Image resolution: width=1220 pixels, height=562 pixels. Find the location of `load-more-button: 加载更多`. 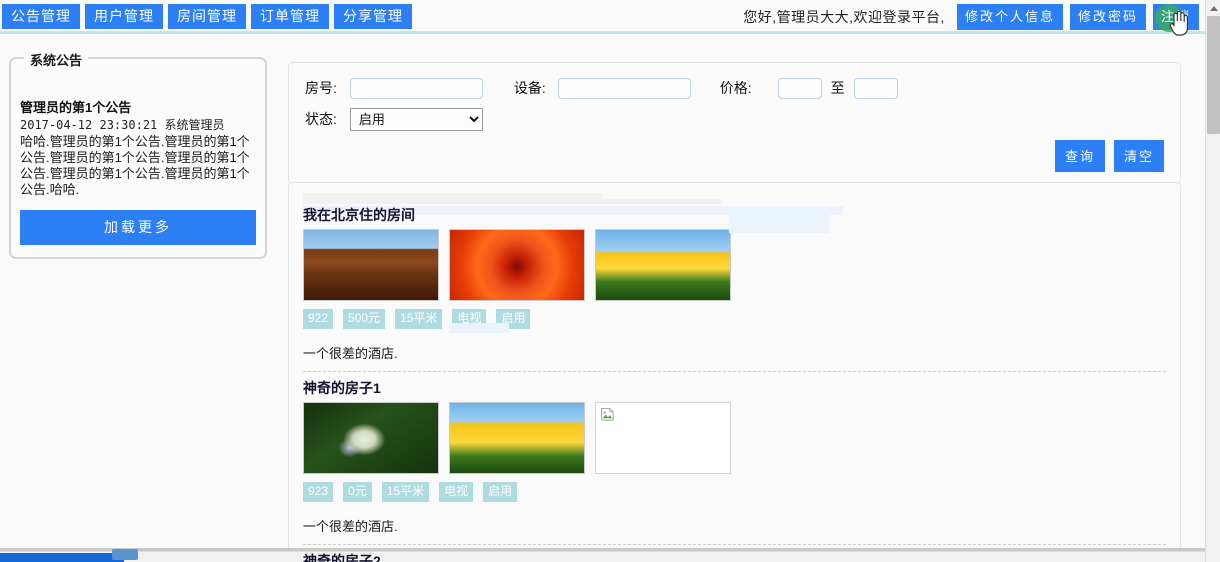

load-more-button: 加载更多 is located at coordinates (138, 227).